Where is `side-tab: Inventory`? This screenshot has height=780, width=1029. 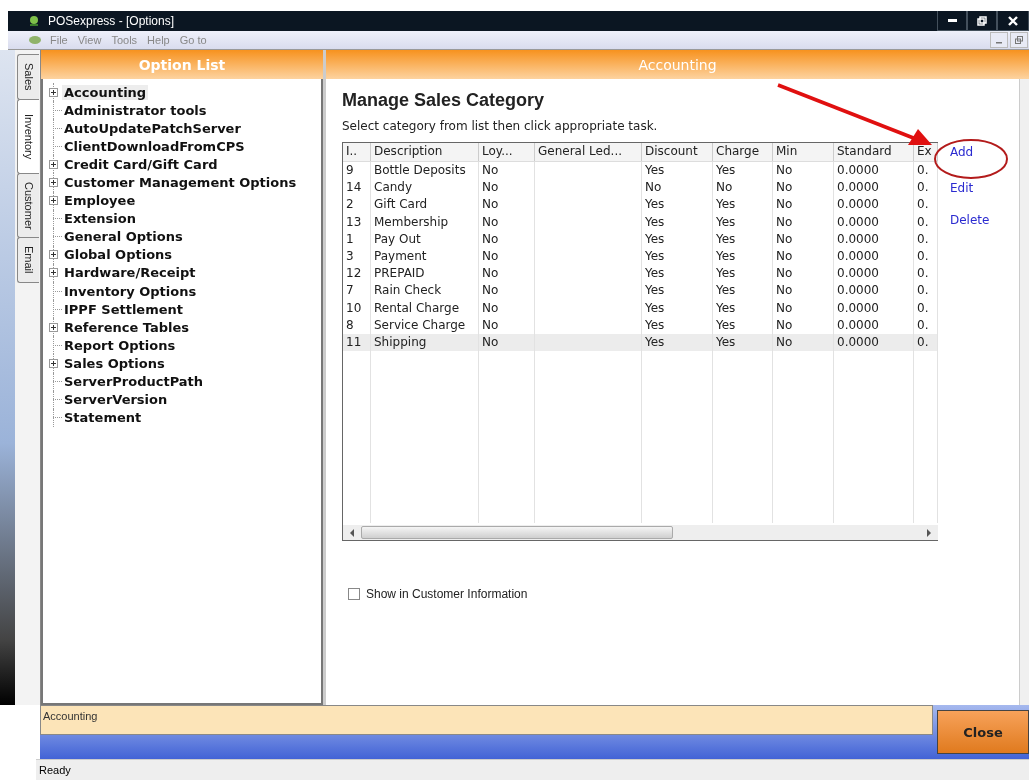
side-tab: Inventory is located at coordinates (28, 136).